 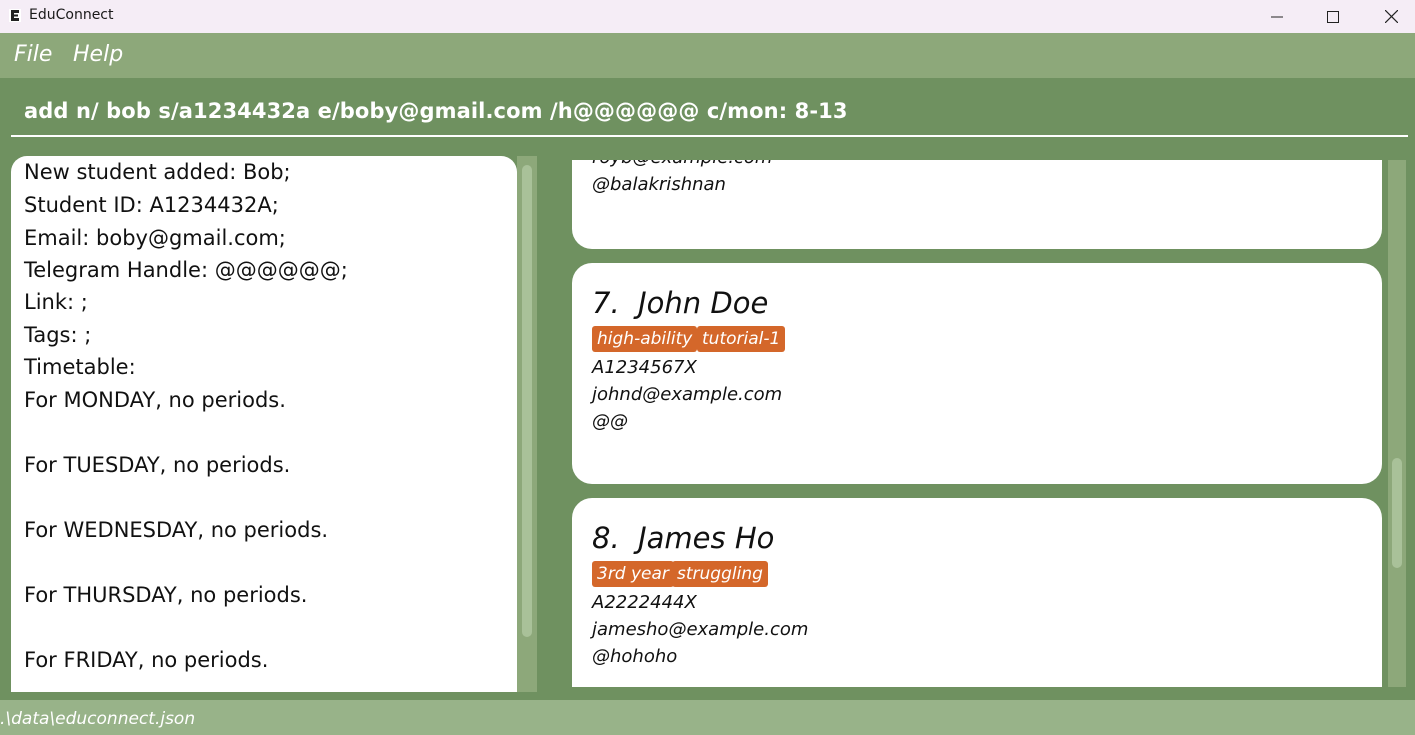 I want to click on student-telegram: @hohoho, so click(x=635, y=656).